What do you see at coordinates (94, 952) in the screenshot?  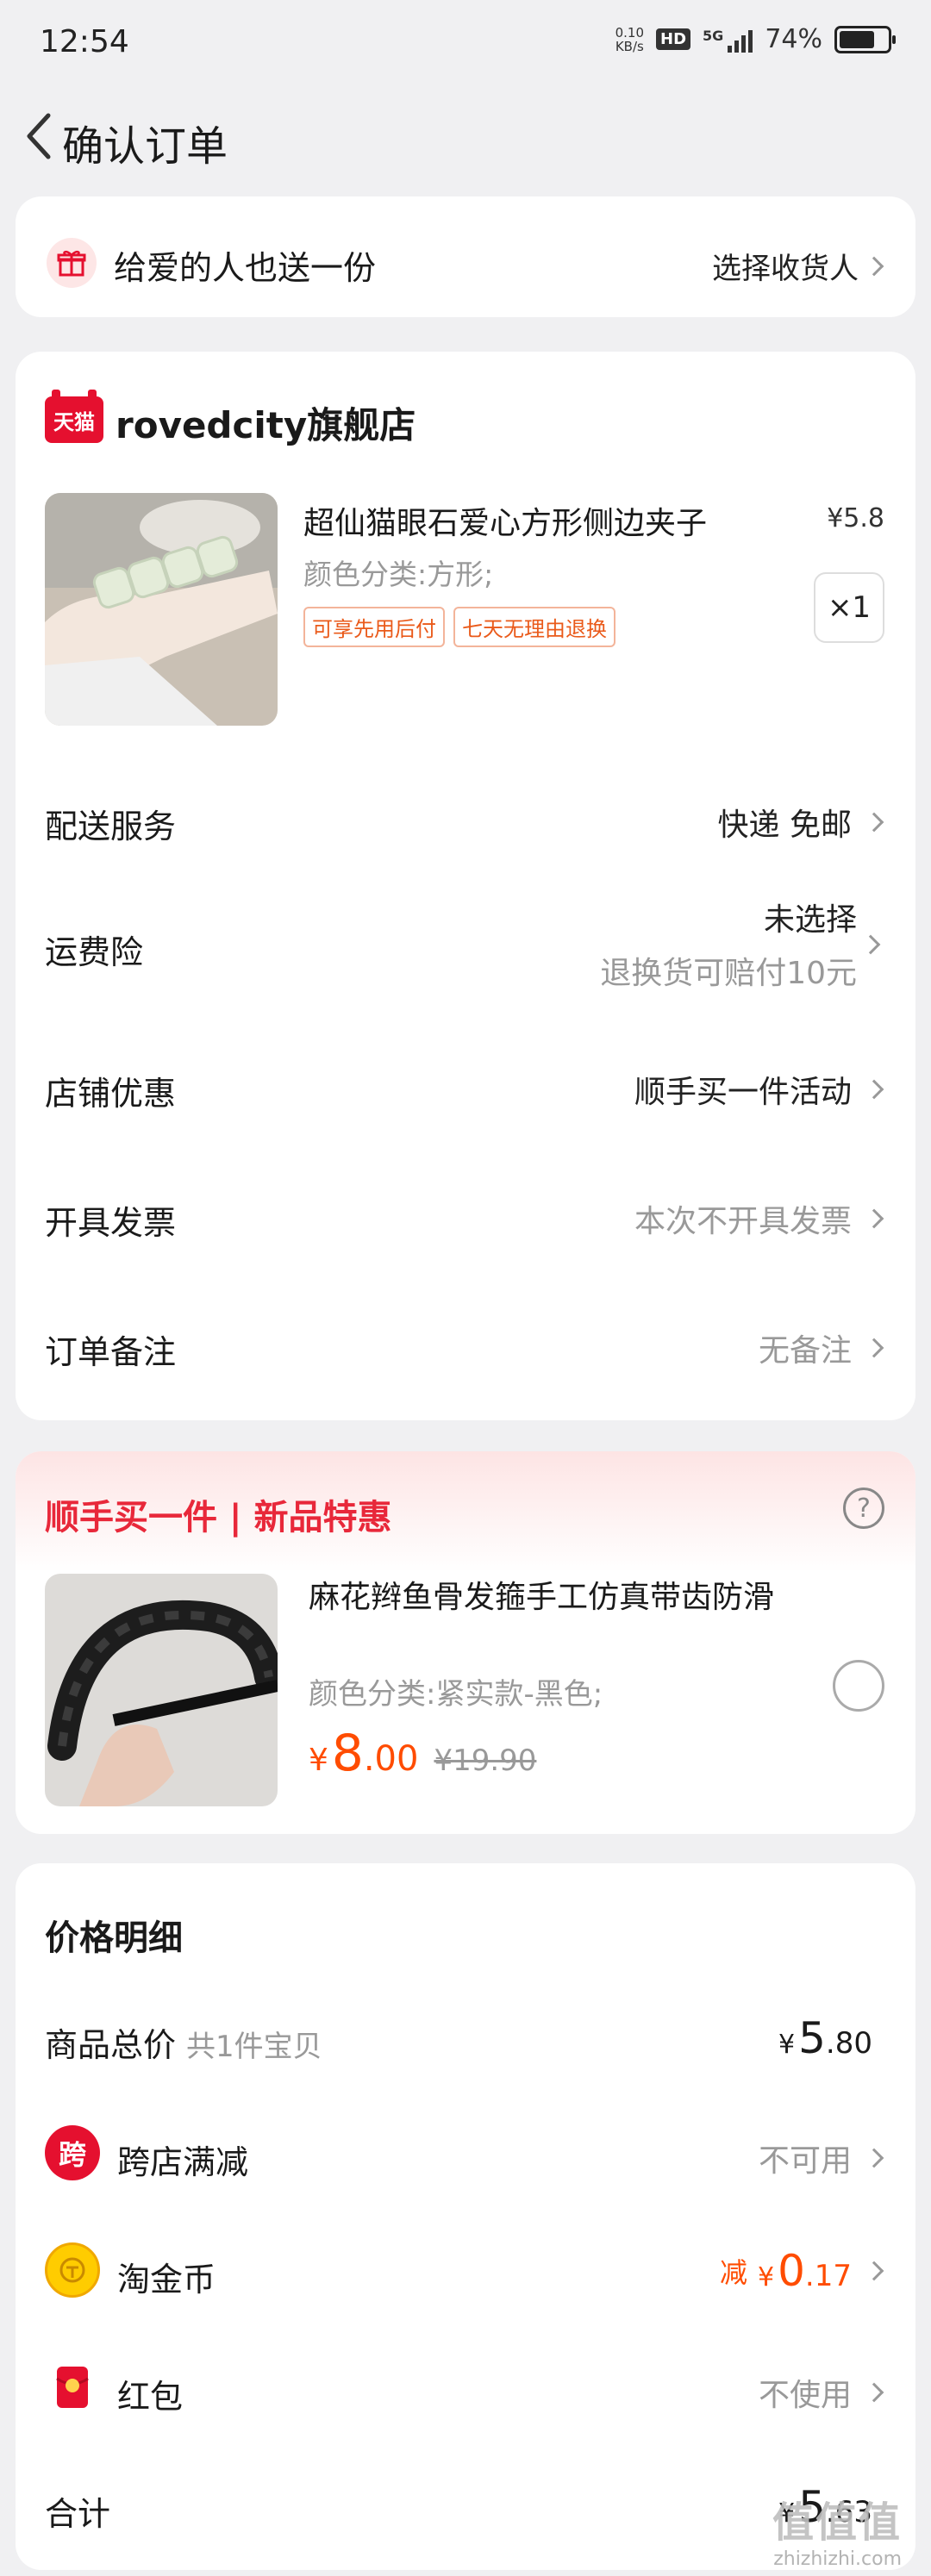 I see `row-label: 运费险` at bounding box center [94, 952].